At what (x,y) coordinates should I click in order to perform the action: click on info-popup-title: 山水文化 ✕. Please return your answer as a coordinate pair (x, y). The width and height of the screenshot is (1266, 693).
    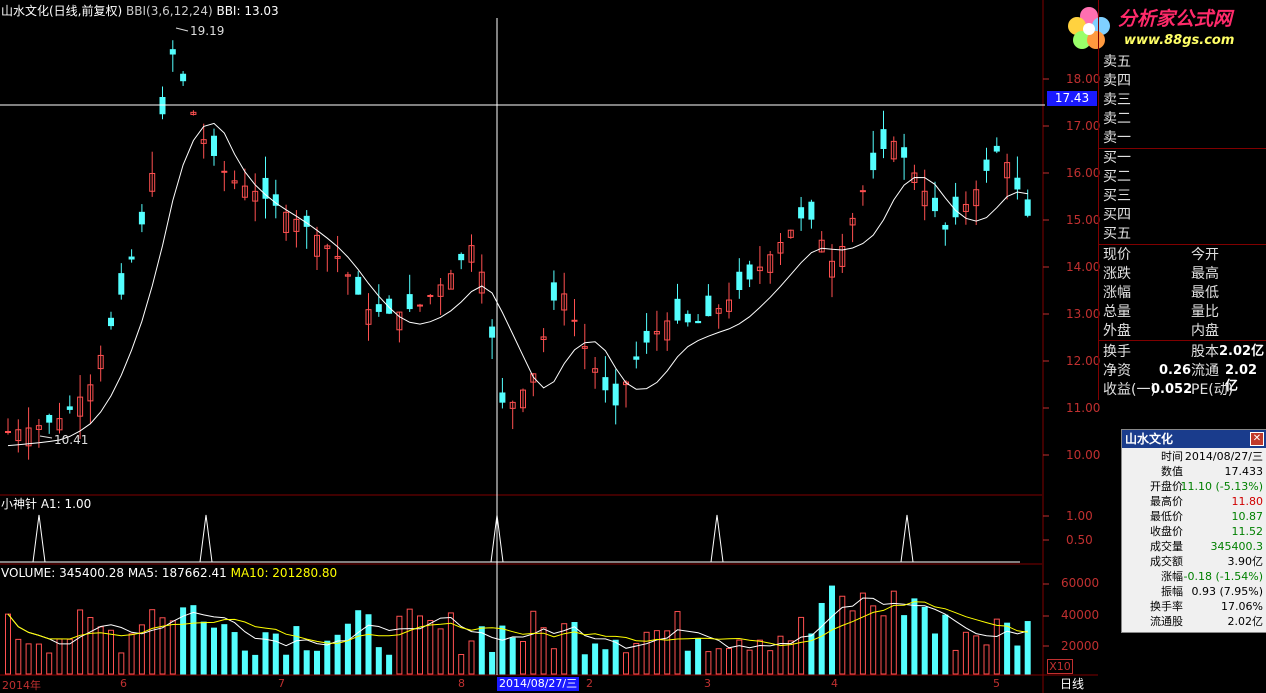
    Looking at the image, I should click on (1194, 439).